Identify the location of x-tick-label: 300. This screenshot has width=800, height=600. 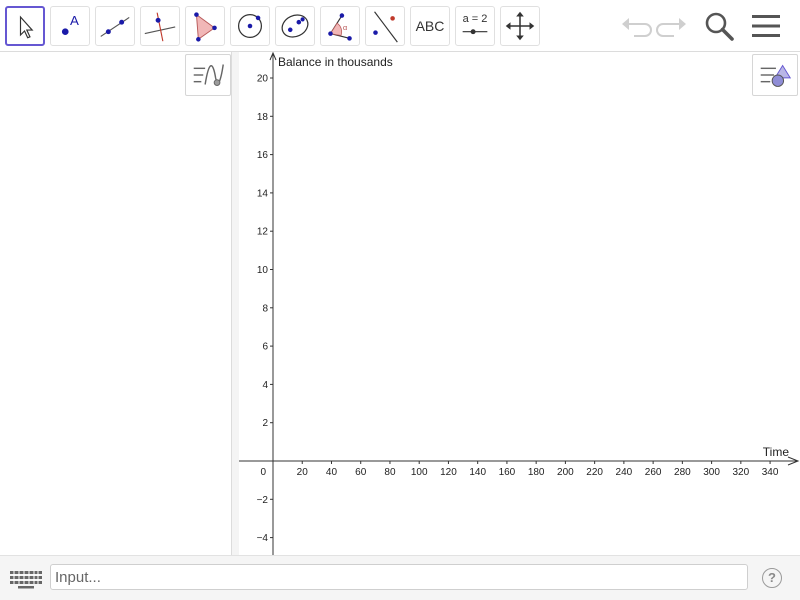
(711, 472).